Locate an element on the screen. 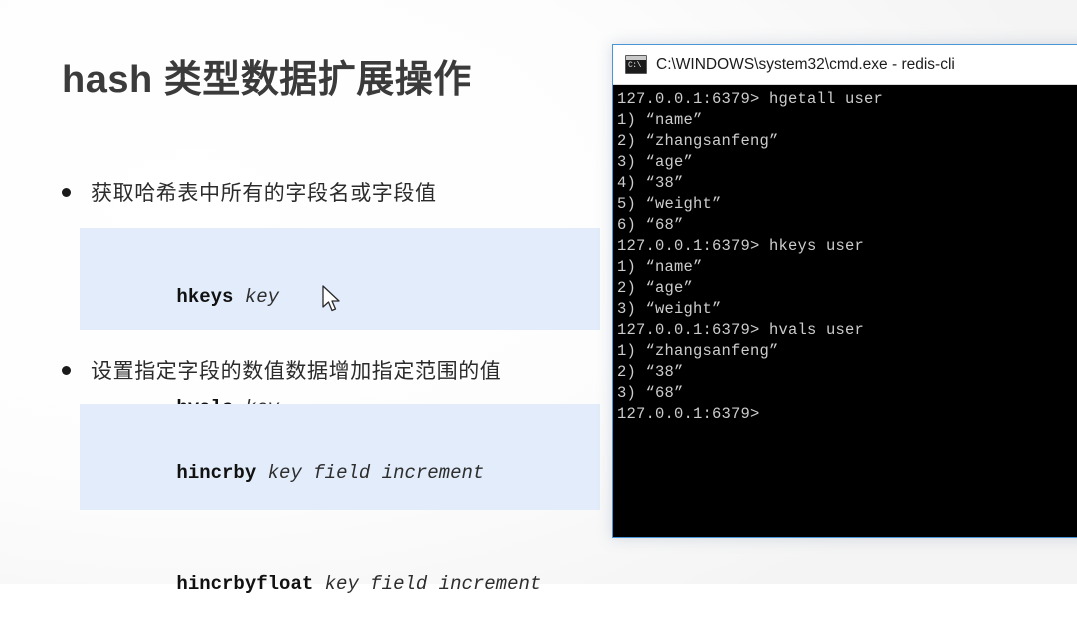  terminal-line: 127.0.0.1:6379> is located at coordinates (688, 414).